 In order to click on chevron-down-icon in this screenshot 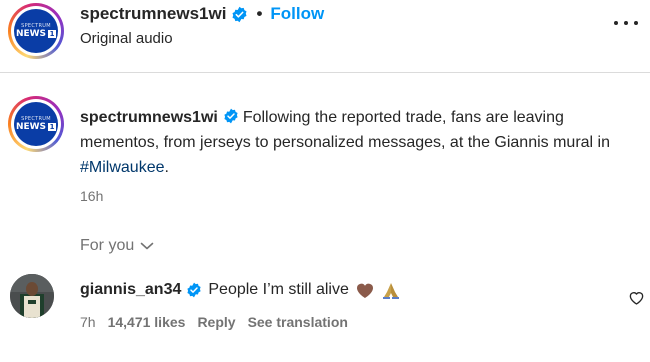, I will do `click(147, 246)`.